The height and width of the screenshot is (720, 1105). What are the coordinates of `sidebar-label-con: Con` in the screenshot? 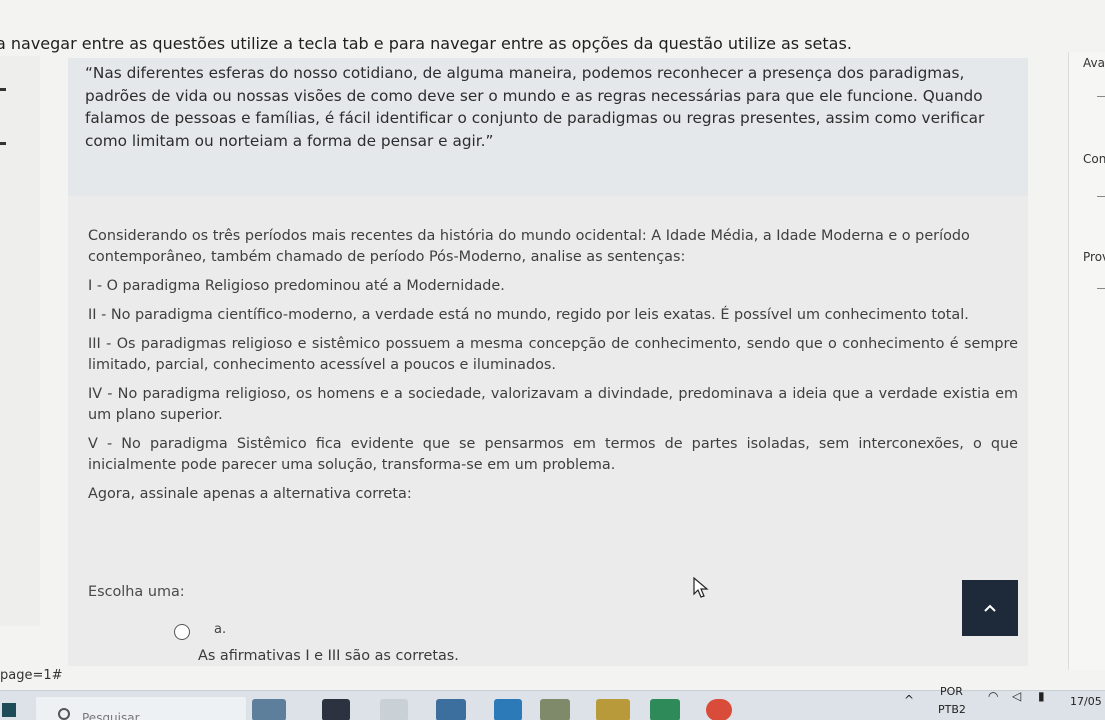 It's located at (1094, 159).